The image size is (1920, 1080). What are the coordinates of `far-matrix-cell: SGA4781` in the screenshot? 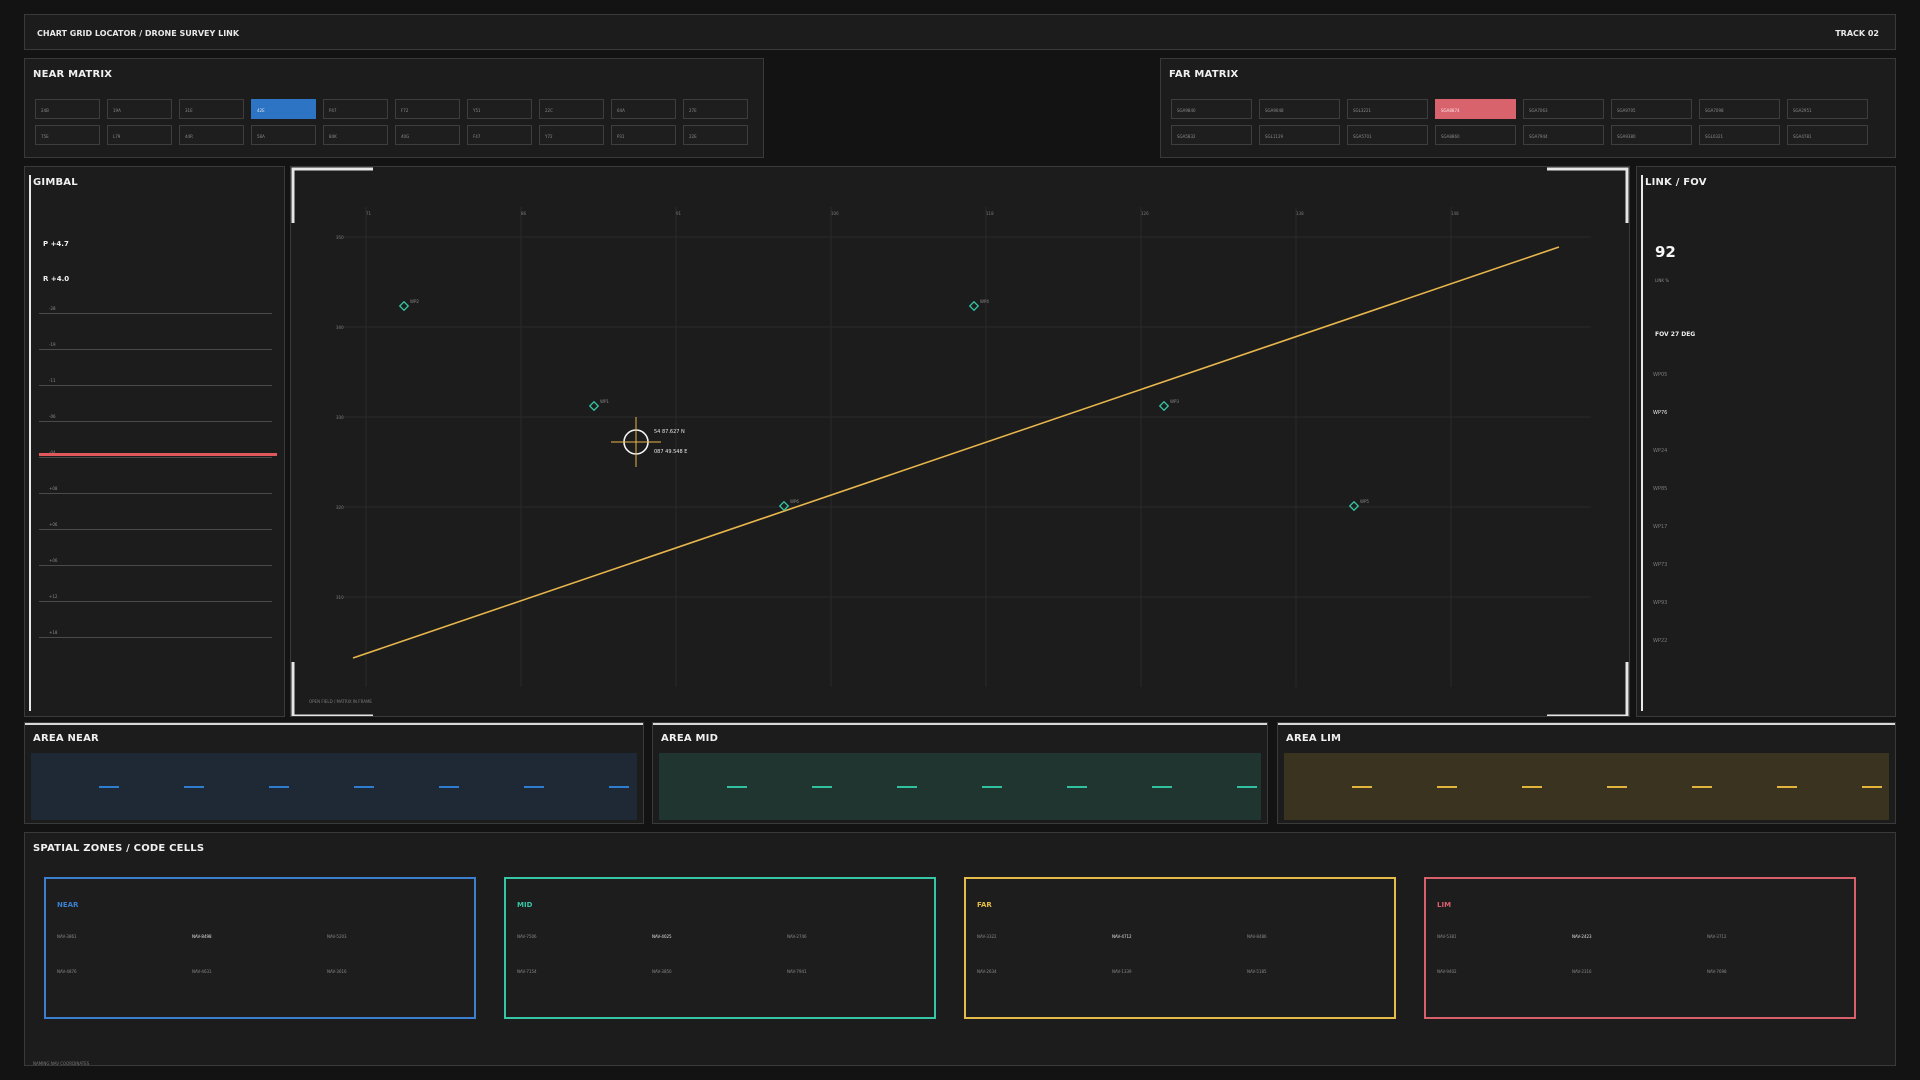 It's located at (1827, 135).